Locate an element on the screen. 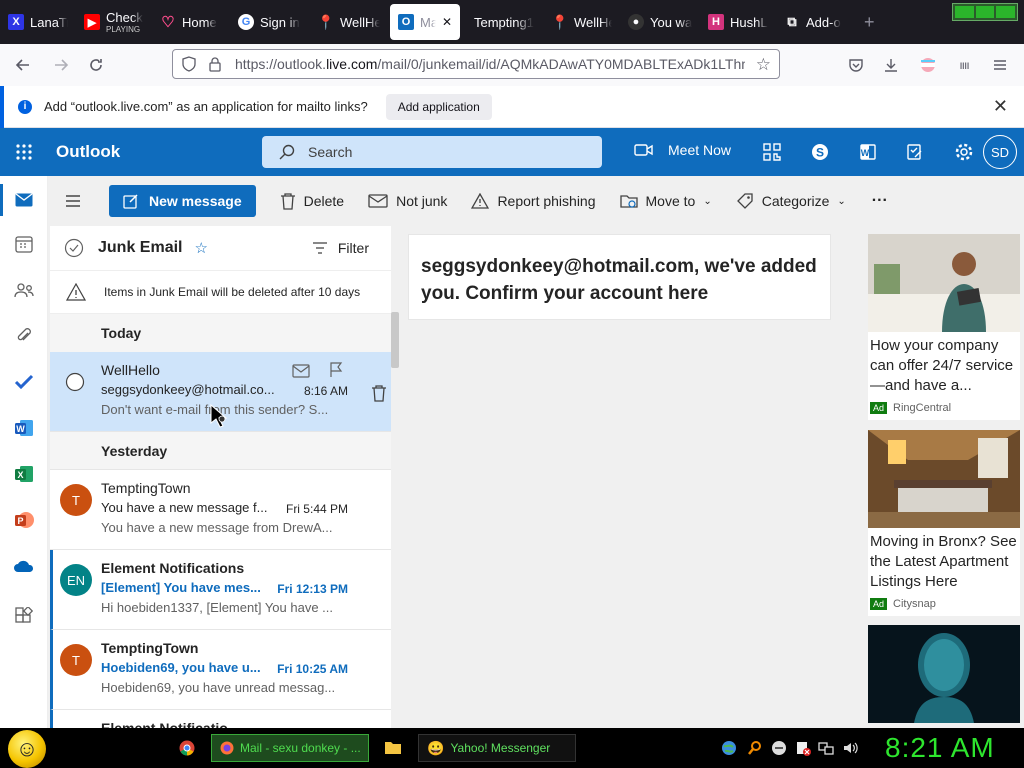 The width and height of the screenshot is (1024, 768). browser-tab: Tempting1 is located at coordinates (503, 22).